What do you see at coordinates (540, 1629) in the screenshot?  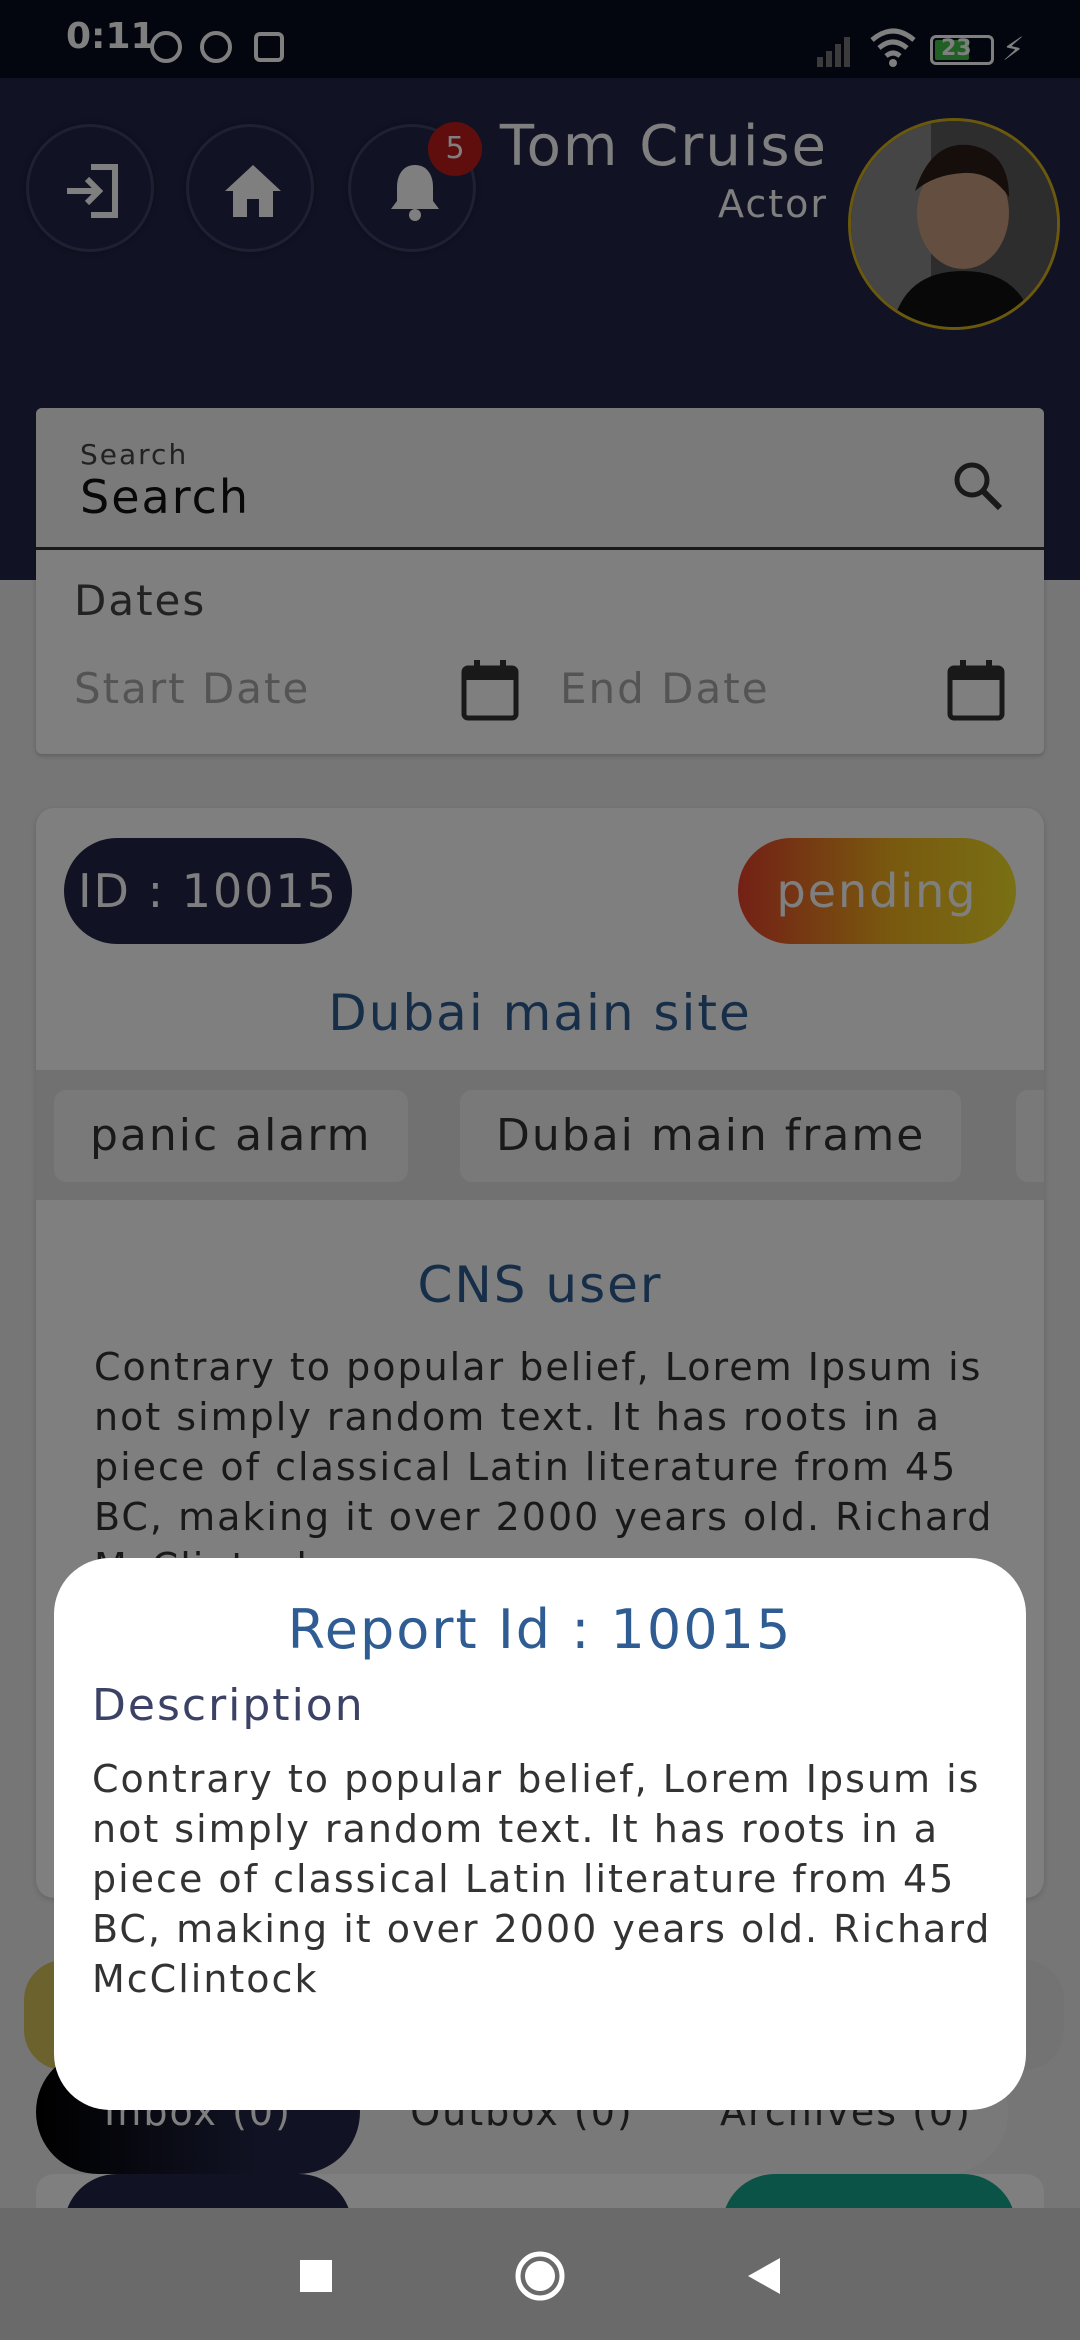 I see `dialog-title: Report Id : 10015` at bounding box center [540, 1629].